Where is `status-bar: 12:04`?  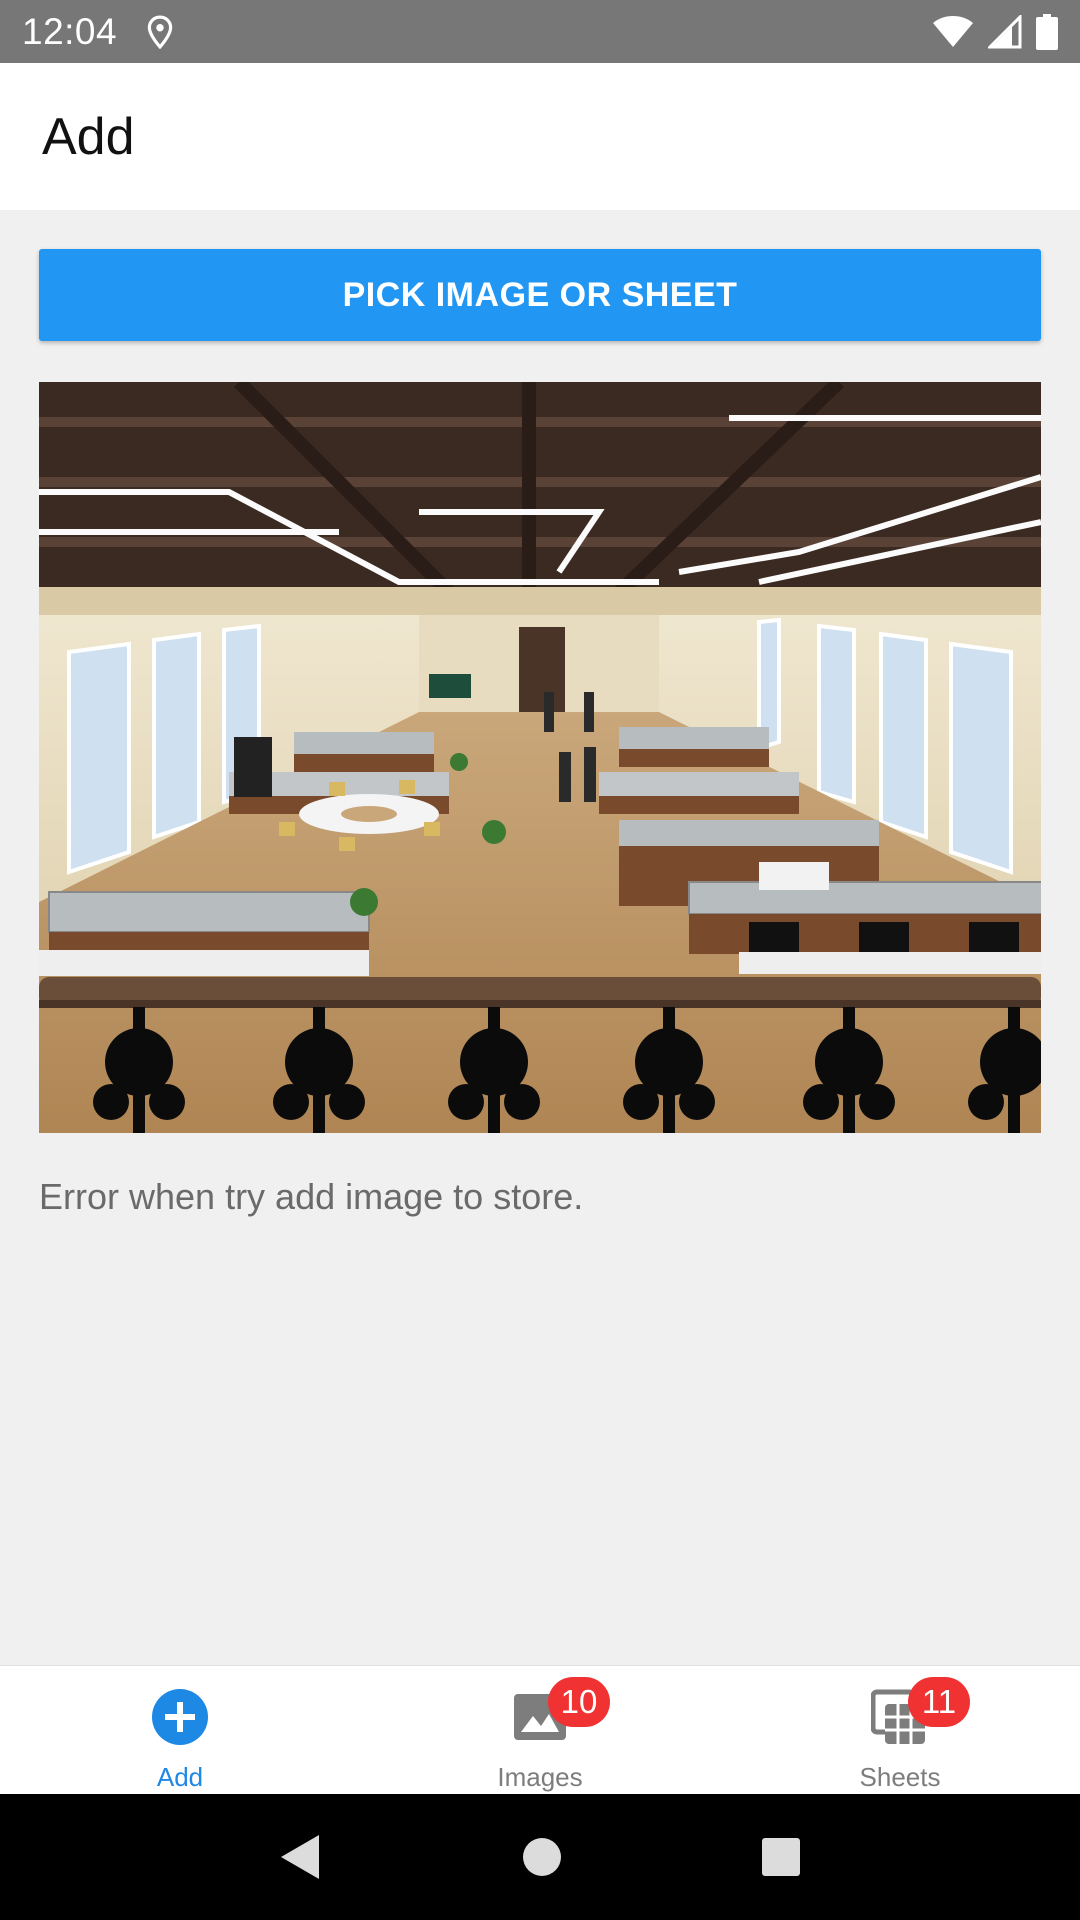
status-bar: 12:04 is located at coordinates (540, 31).